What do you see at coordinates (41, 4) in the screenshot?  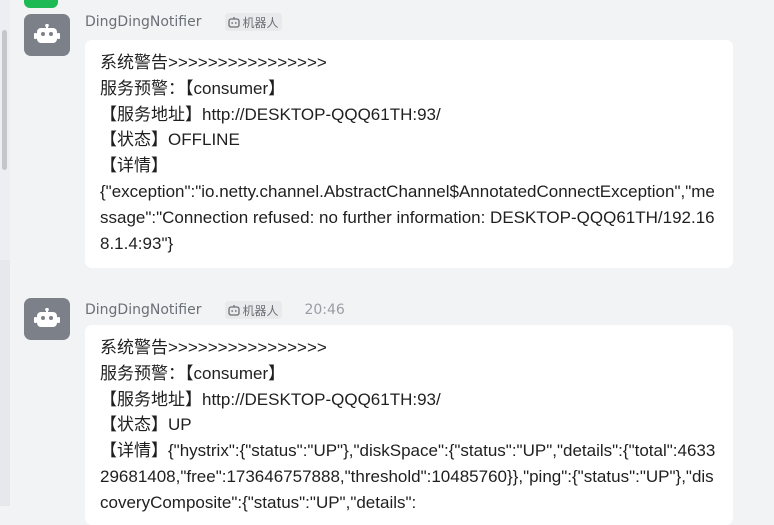 I see `app-badge-green` at bounding box center [41, 4].